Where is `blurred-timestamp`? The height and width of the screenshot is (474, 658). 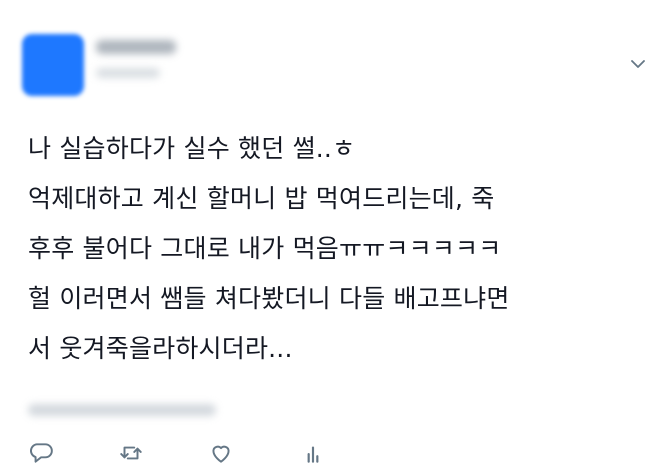
blurred-timestamp is located at coordinates (122, 410).